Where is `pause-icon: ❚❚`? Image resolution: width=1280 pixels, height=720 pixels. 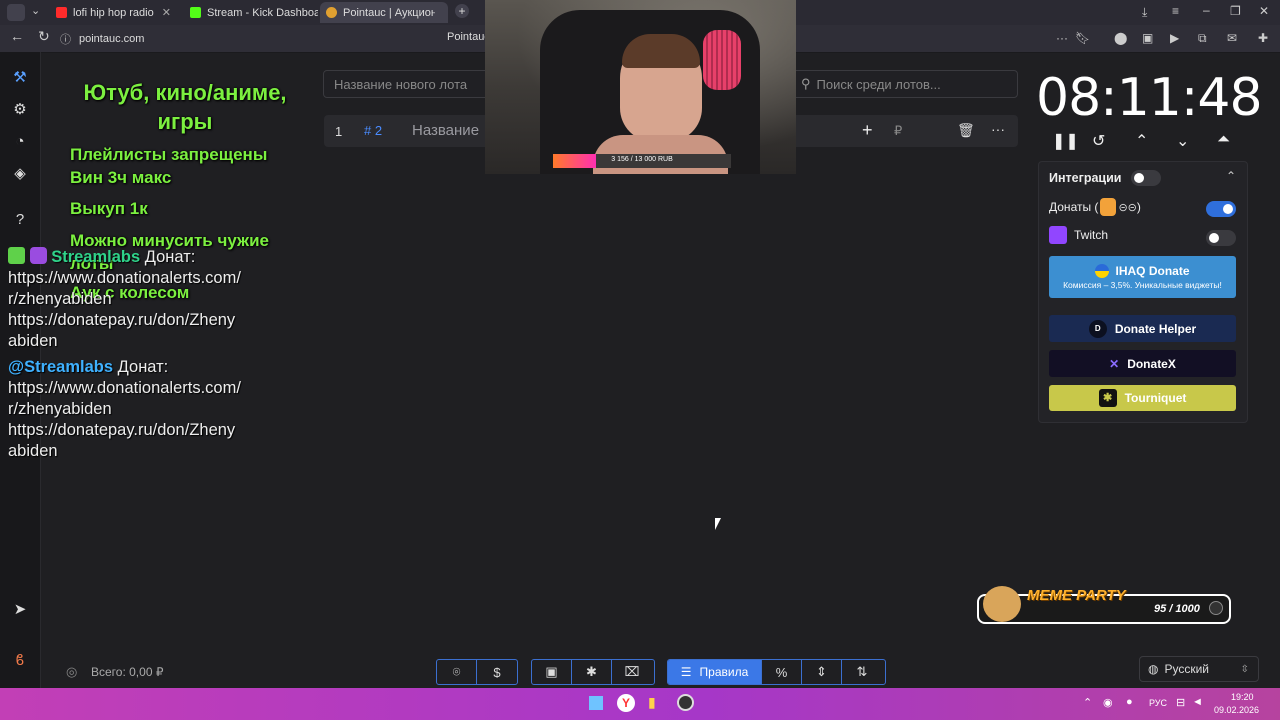 pause-icon: ❚❚ is located at coordinates (1065, 141).